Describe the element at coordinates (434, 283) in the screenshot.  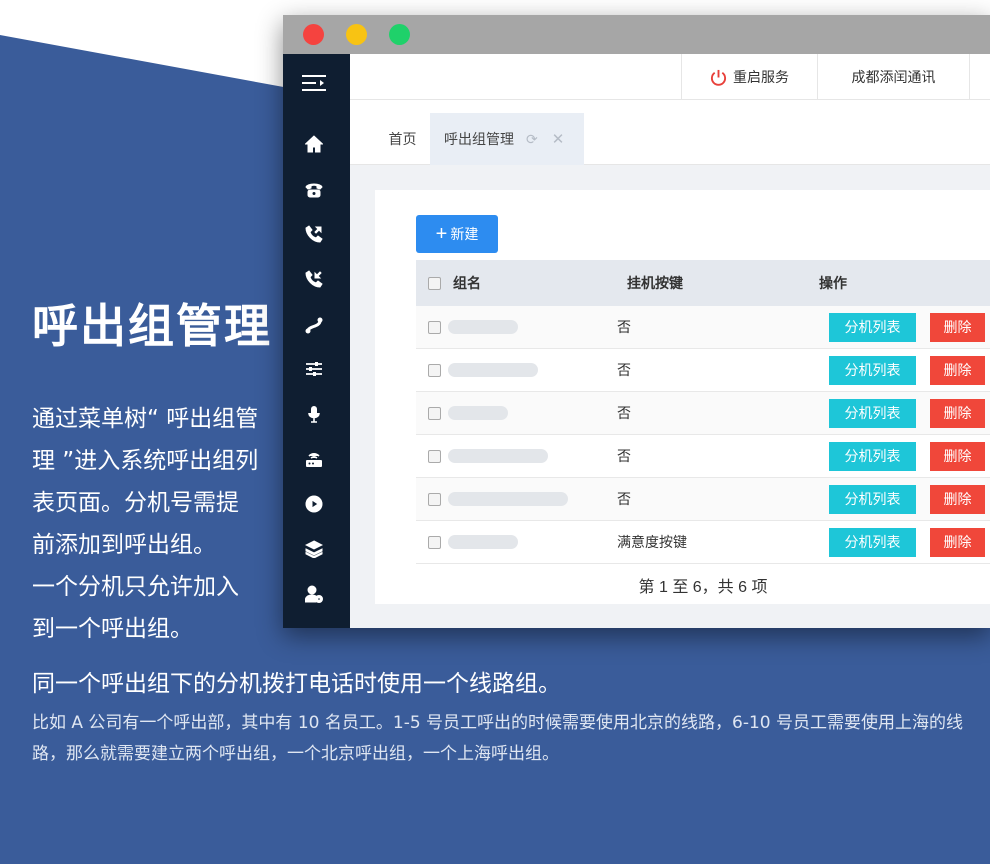
I see `select-all-checkbox` at that location.